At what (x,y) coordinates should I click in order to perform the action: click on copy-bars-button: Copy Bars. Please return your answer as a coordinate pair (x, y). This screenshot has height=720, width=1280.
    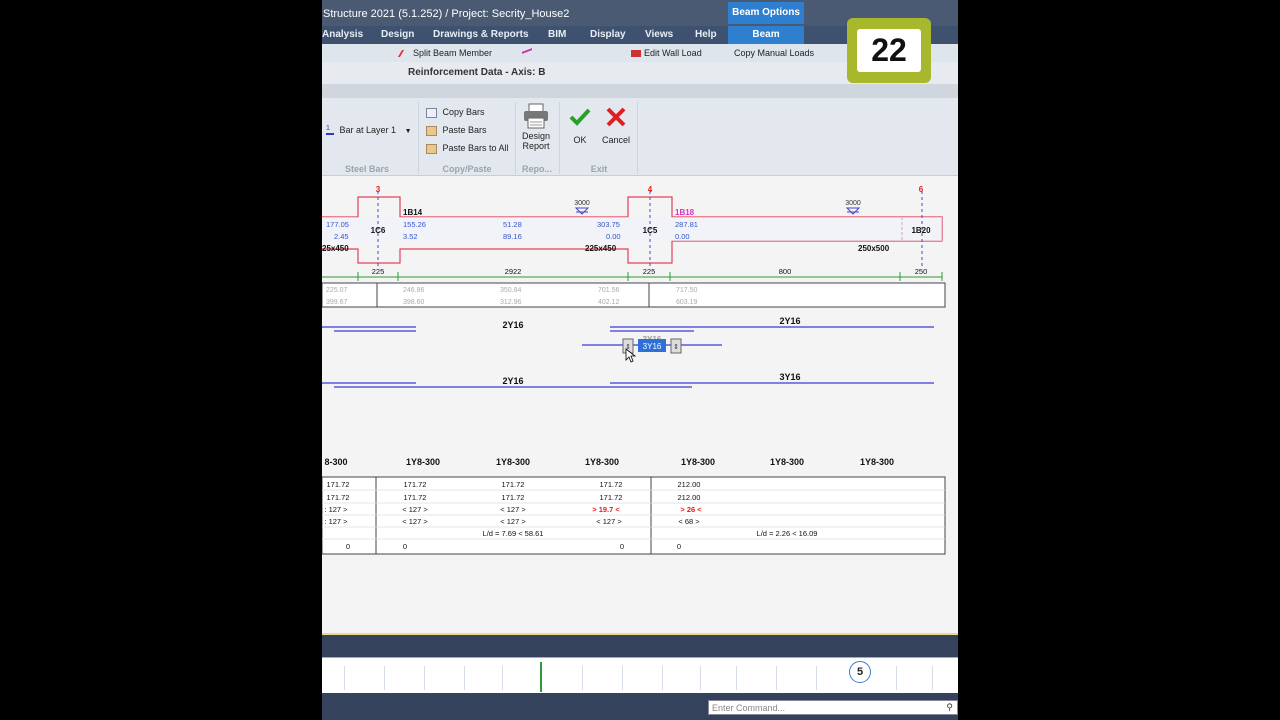
    Looking at the image, I should click on (455, 112).